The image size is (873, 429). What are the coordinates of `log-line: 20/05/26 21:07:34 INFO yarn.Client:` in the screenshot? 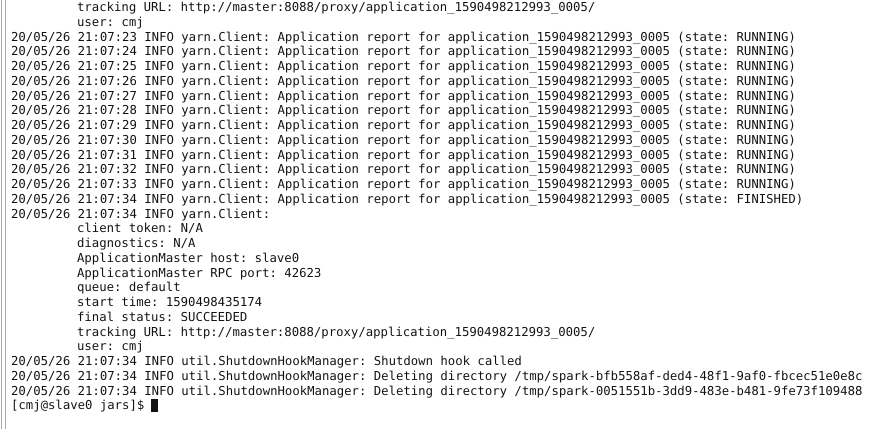 It's located at (141, 214).